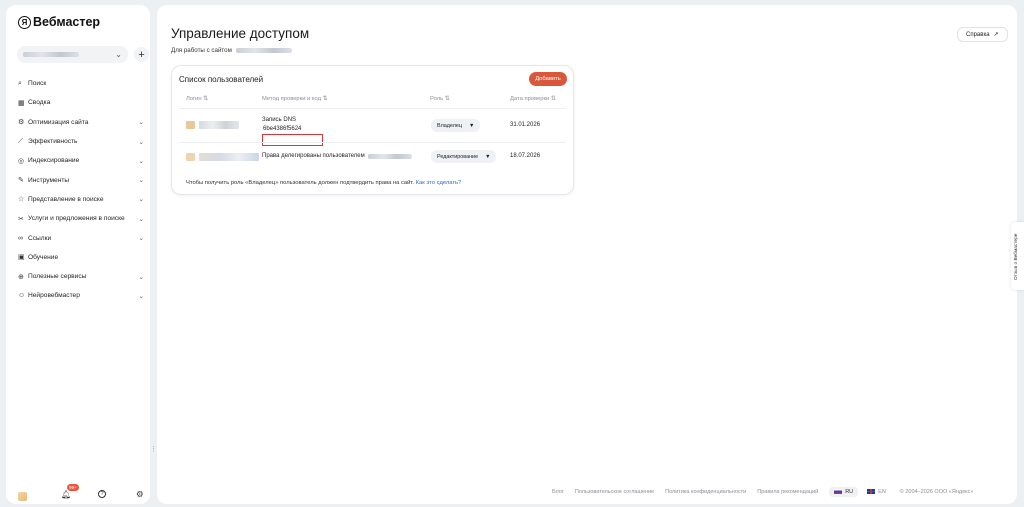 The height and width of the screenshot is (507, 1024). I want to click on lang-ru-button: RU, so click(844, 492).